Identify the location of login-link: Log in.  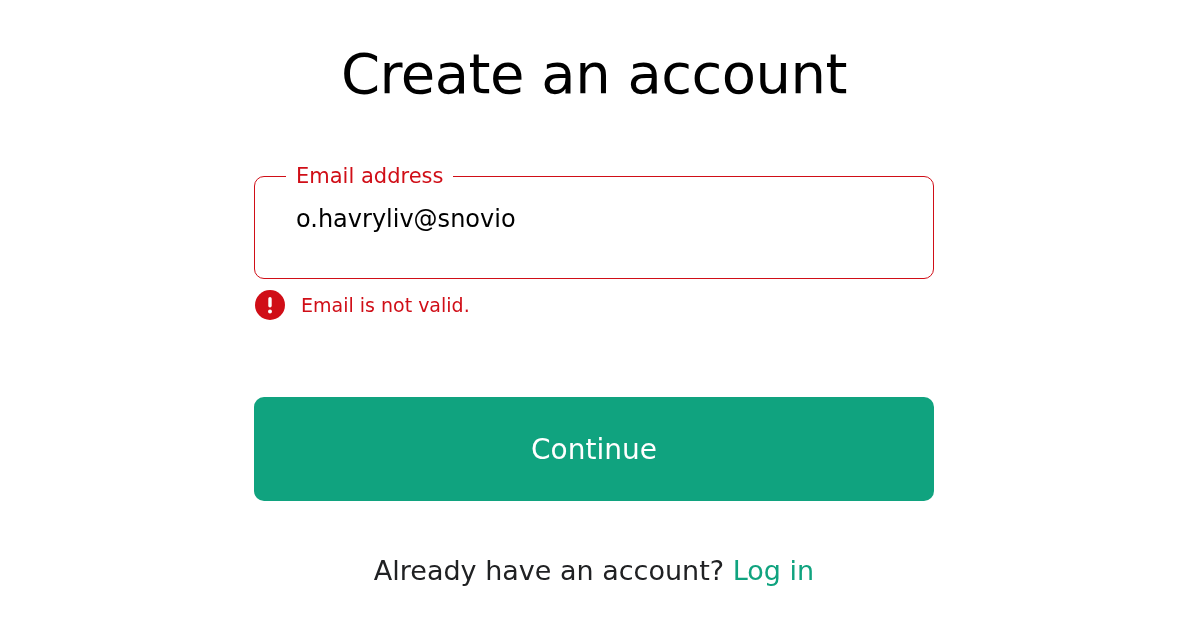
(773, 570).